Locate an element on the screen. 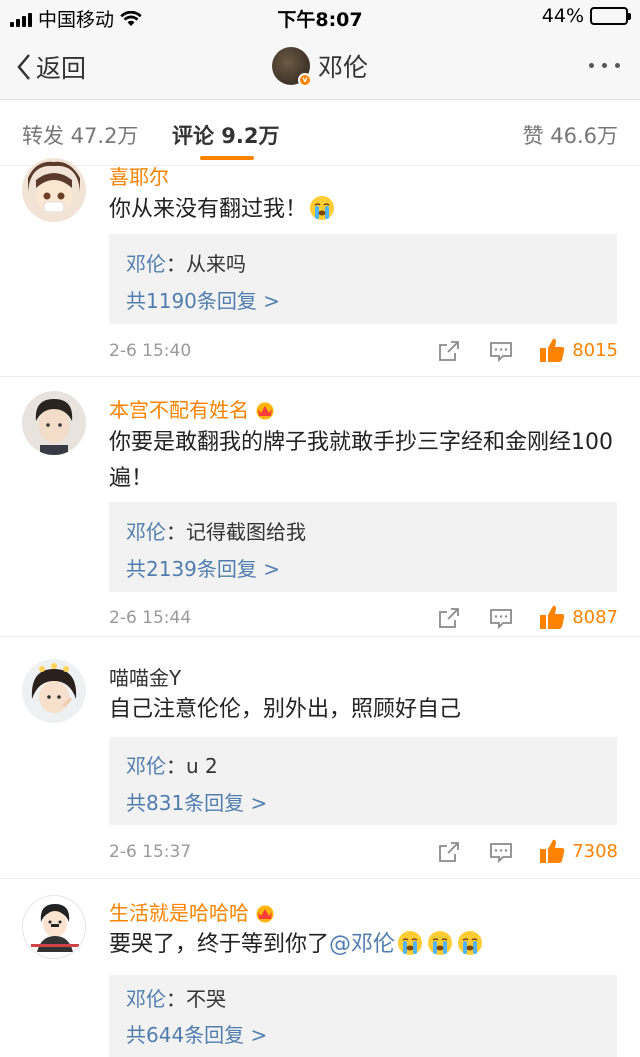  comment-time: 2-6 15:40 is located at coordinates (150, 351).